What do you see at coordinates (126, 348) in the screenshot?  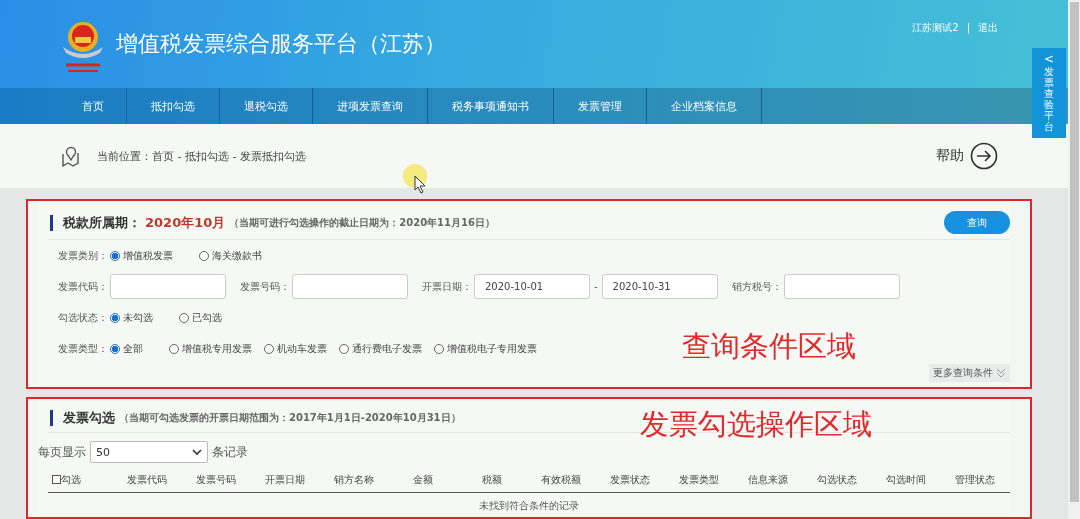 I see `radio-option: 全部` at bounding box center [126, 348].